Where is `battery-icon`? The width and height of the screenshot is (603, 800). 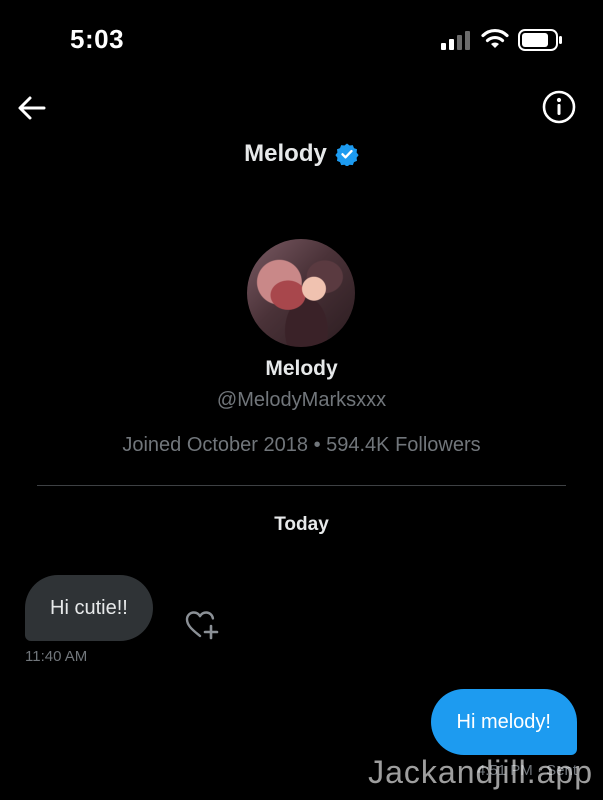
battery-icon is located at coordinates (540, 40).